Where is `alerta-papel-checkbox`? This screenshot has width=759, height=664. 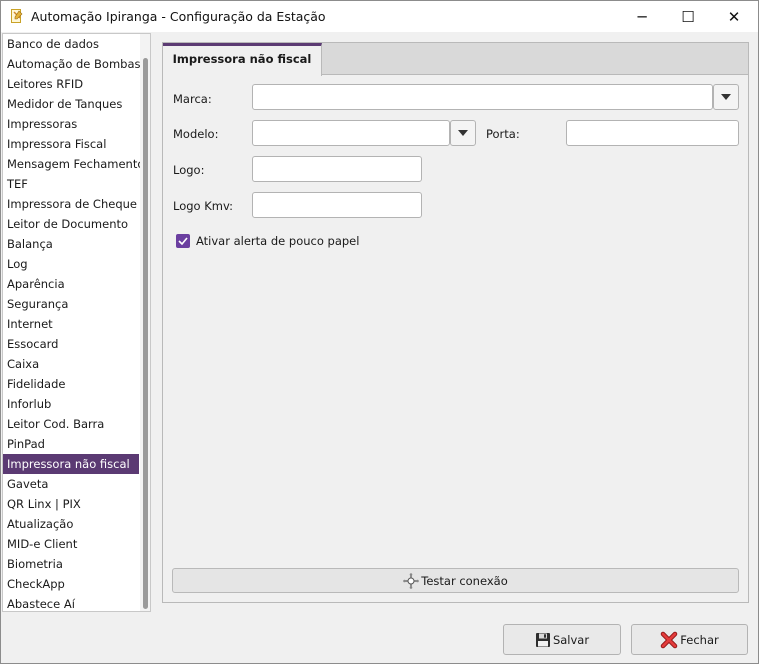 alerta-papel-checkbox is located at coordinates (183, 241).